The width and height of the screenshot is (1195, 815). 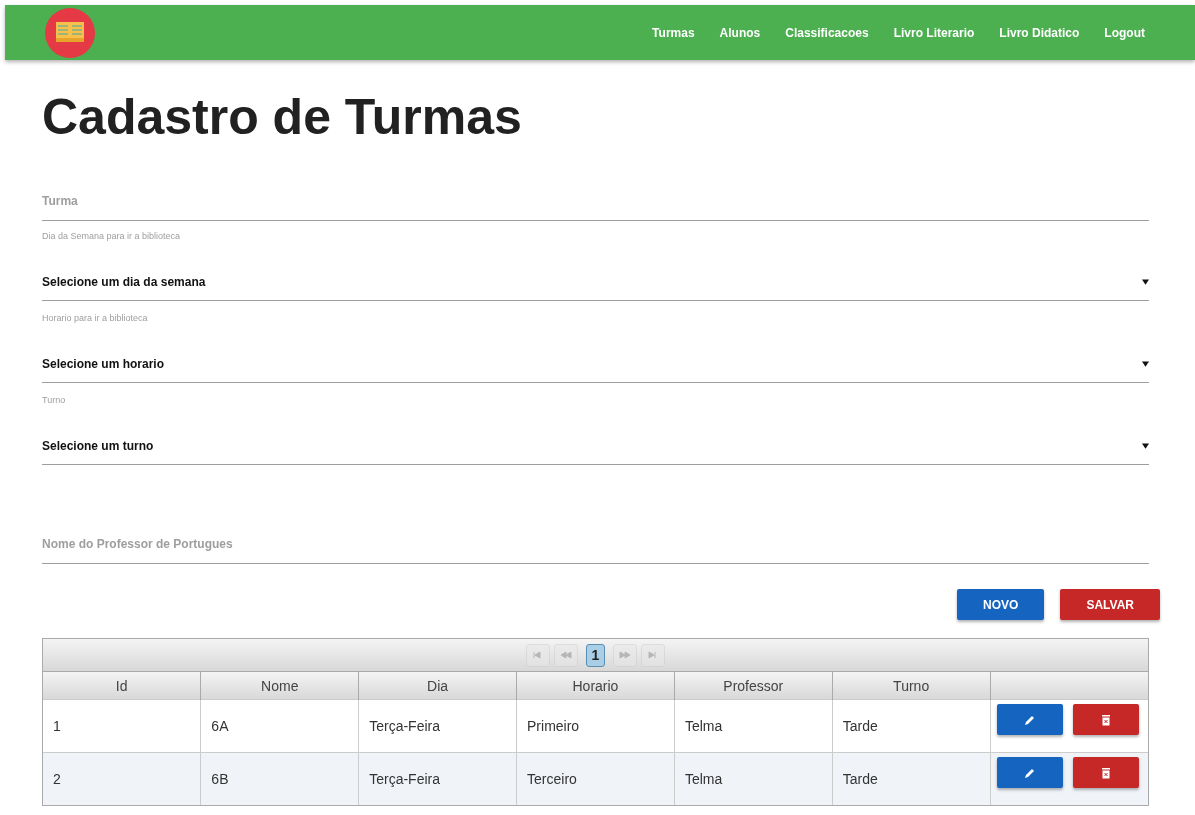 I want to click on new-button: NOVO, so click(x=1001, y=604).